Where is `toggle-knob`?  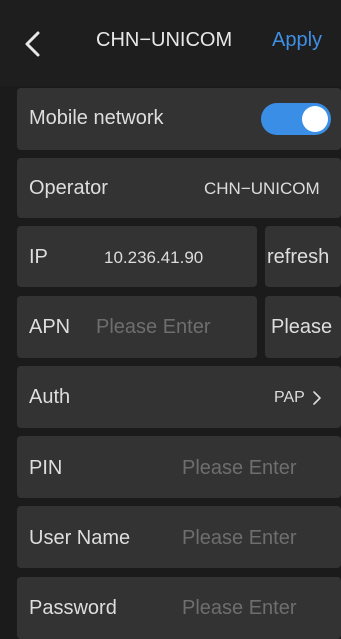 toggle-knob is located at coordinates (315, 119).